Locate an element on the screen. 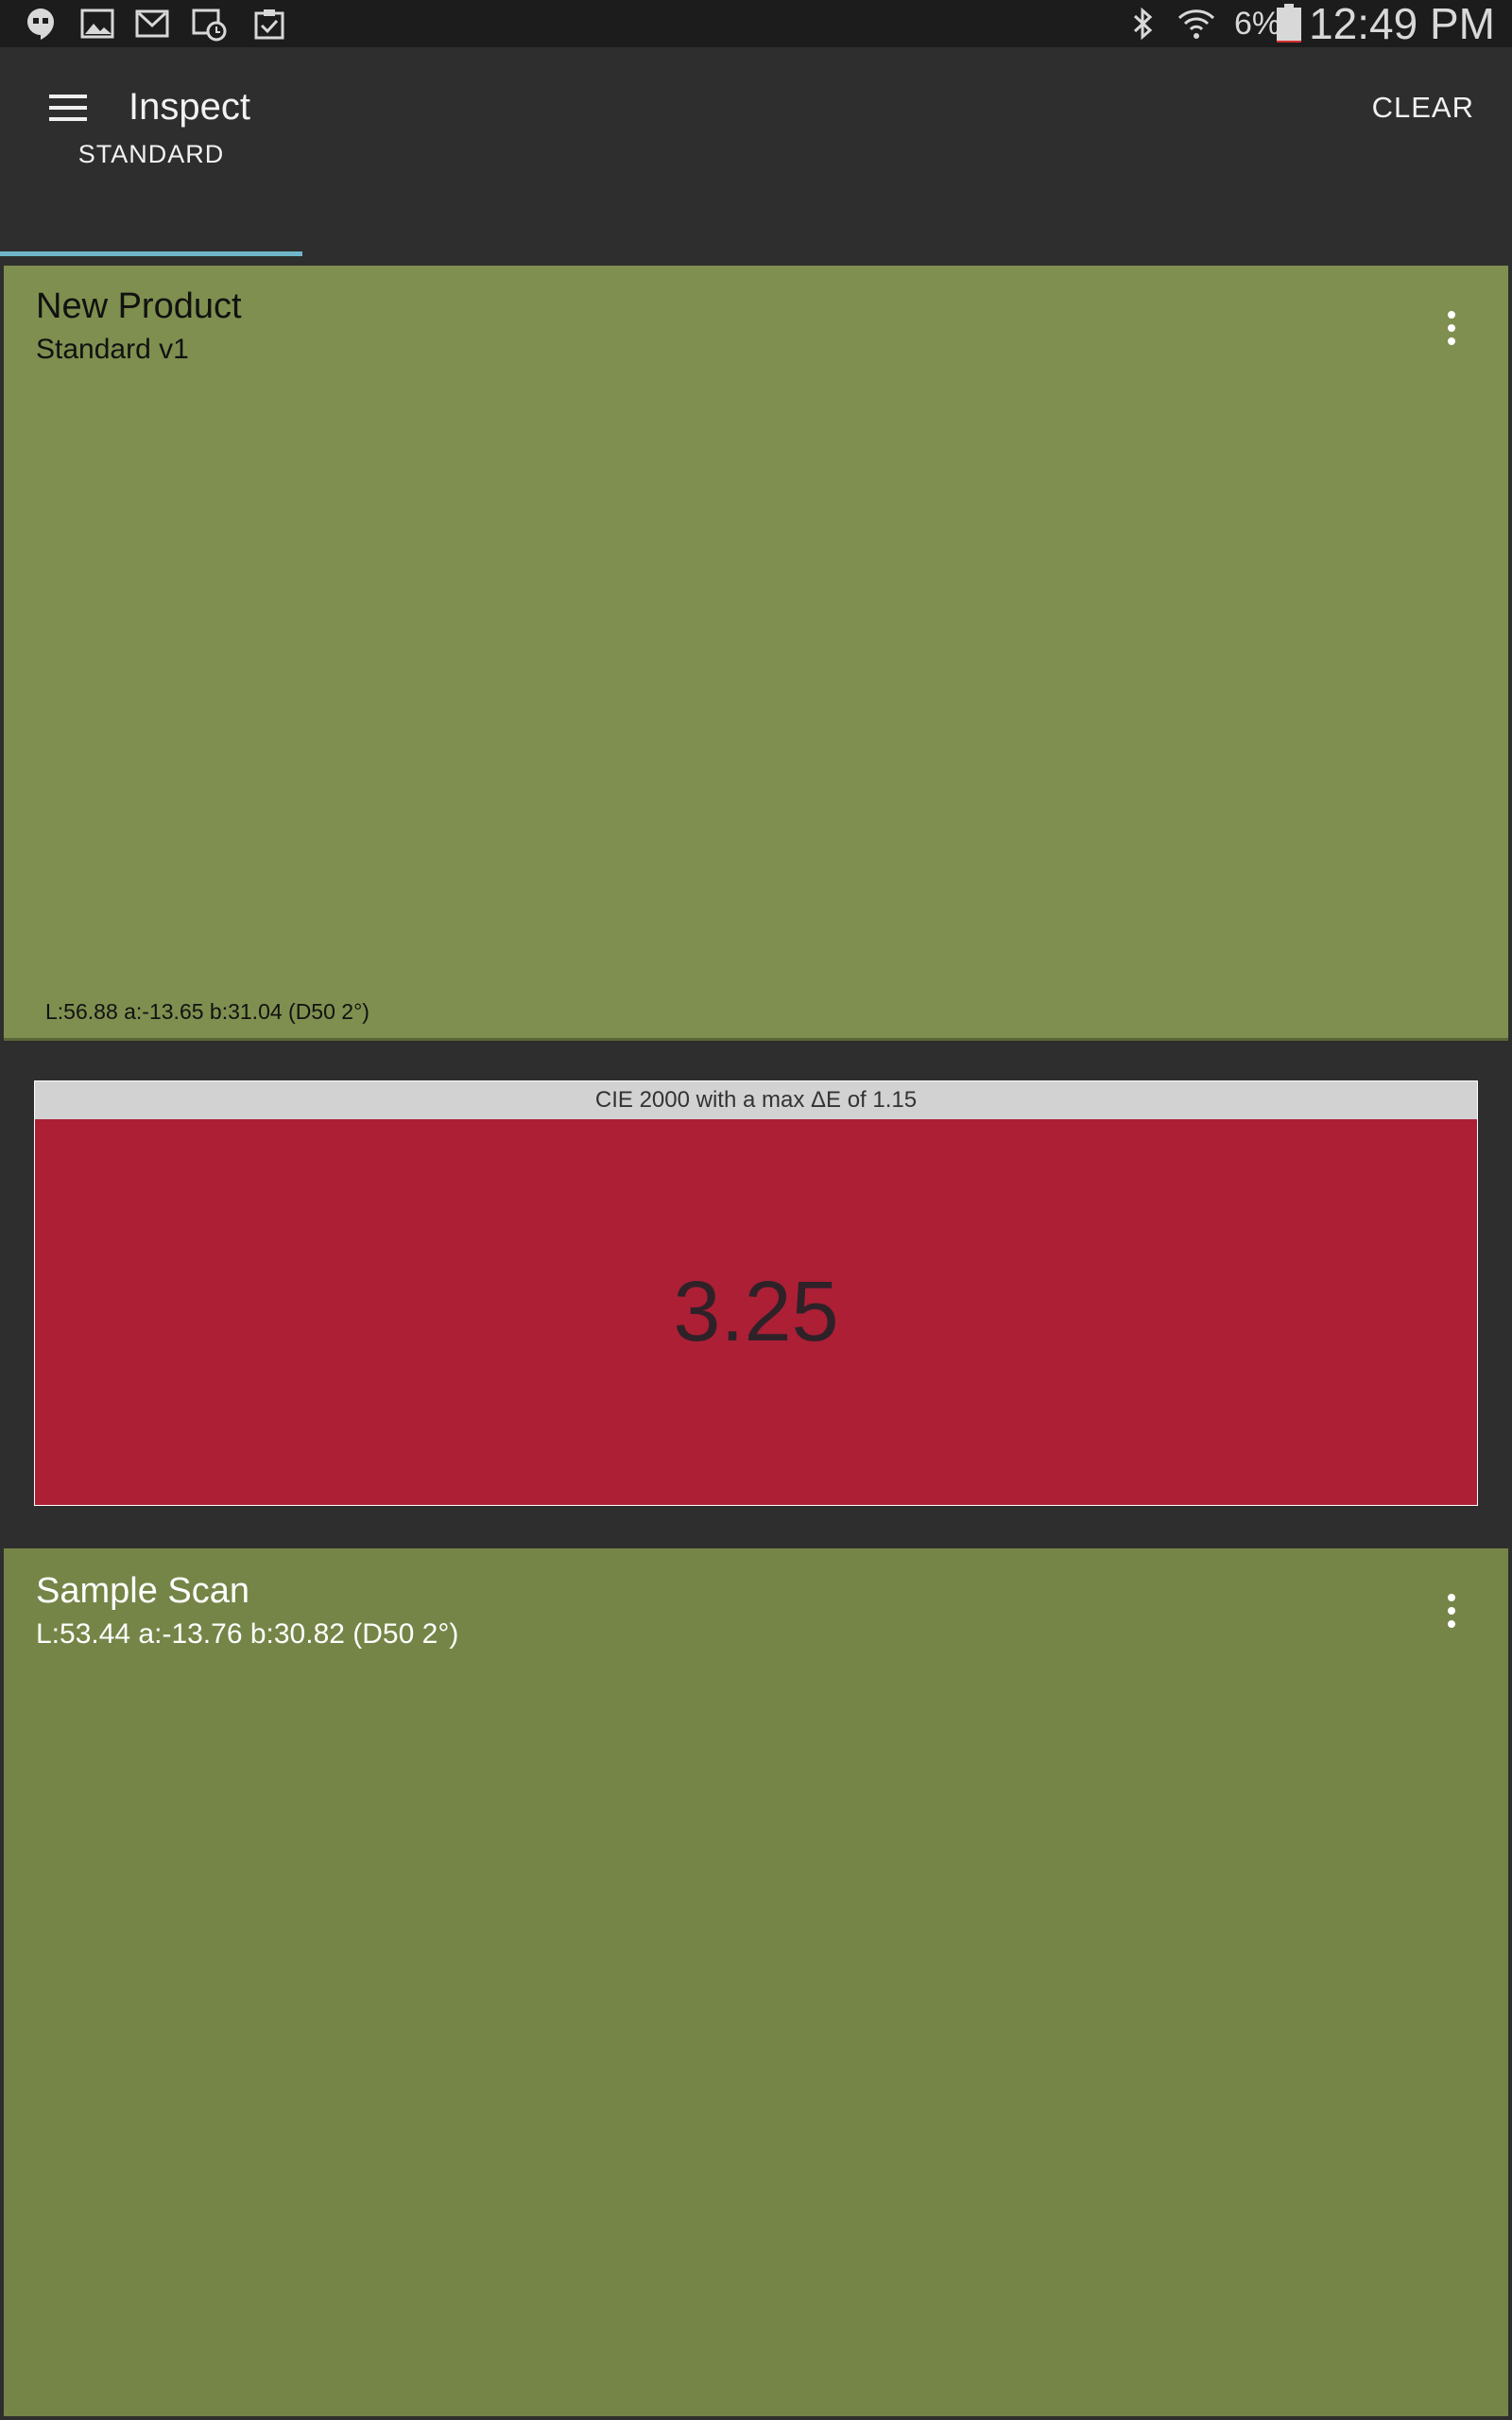 Image resolution: width=1512 pixels, height=2420 pixels. sample-title: Sample Scan is located at coordinates (143, 1591).